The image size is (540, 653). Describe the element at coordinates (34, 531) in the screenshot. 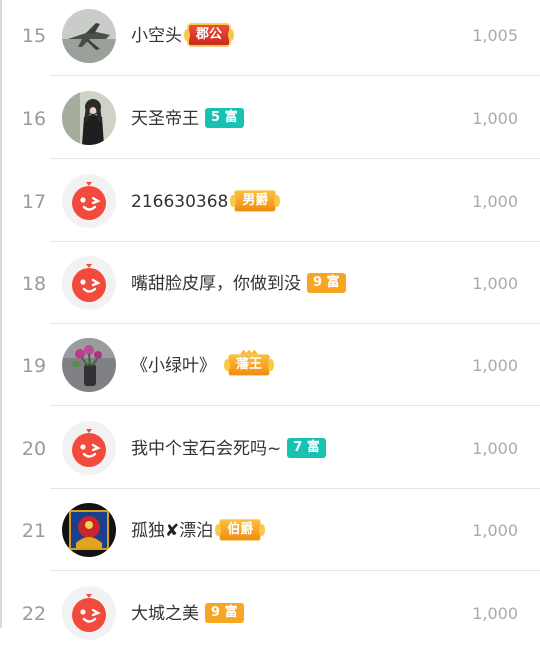

I see `rank-number: 21` at that location.